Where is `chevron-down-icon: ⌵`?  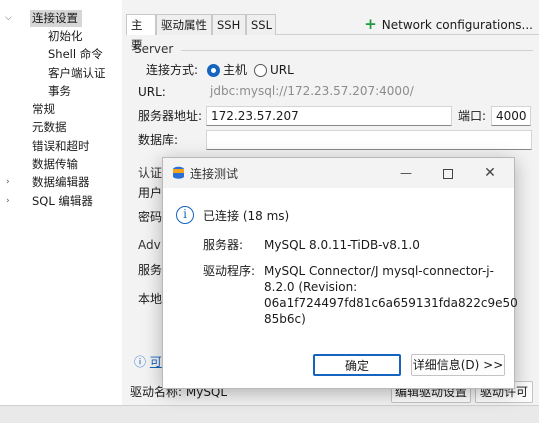
chevron-down-icon: ⌵ is located at coordinates (8, 18).